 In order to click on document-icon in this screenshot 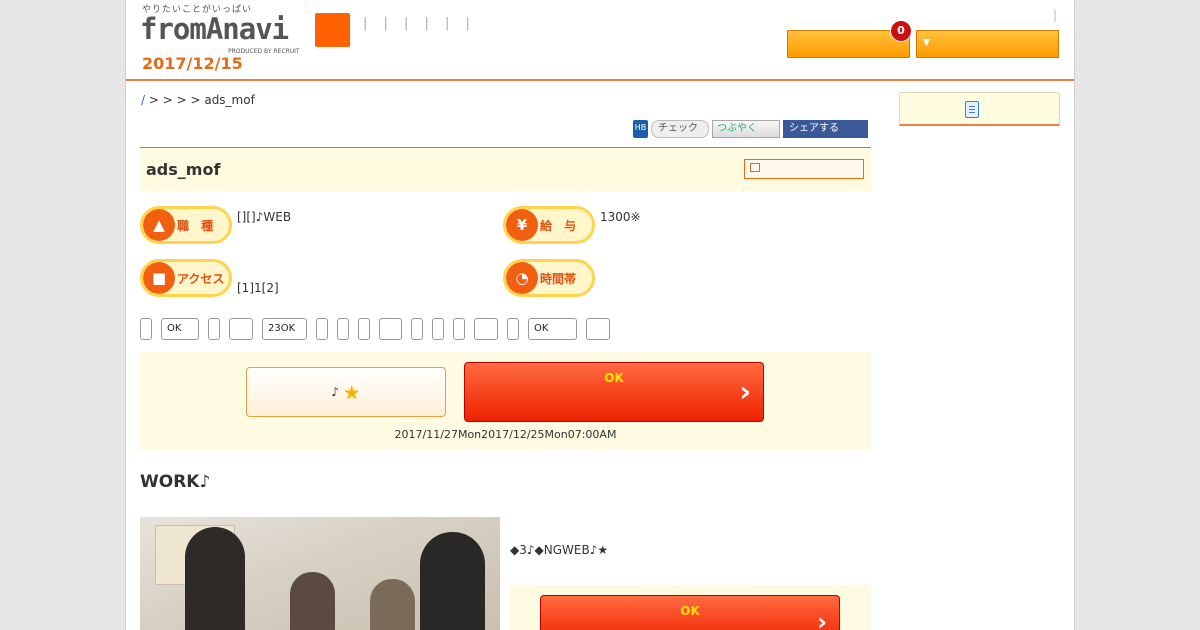, I will do `click(972, 109)`.